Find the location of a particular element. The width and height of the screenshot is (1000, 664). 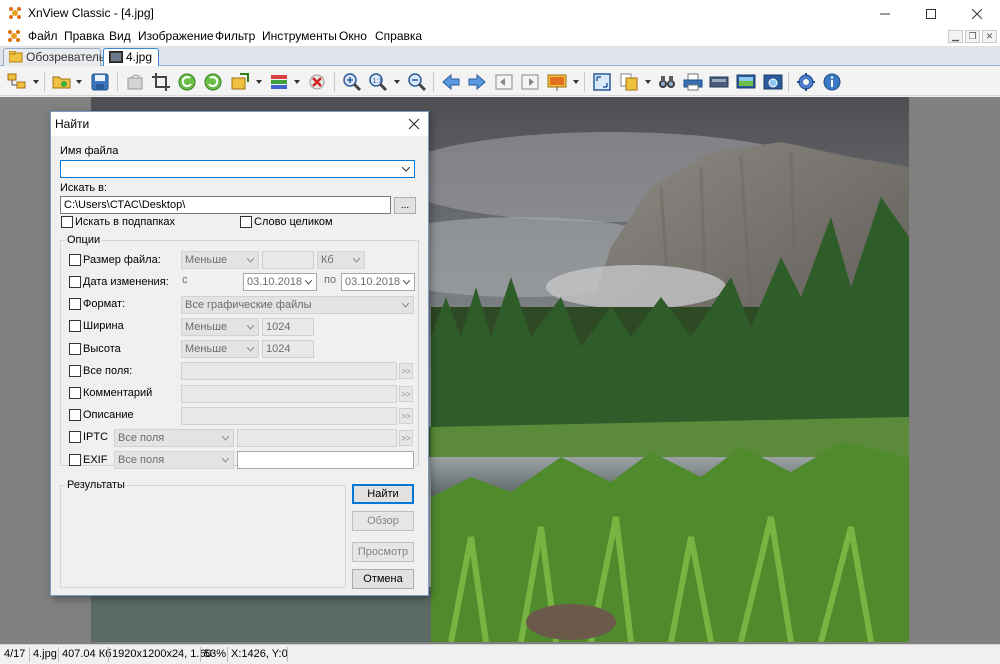

find-button is located at coordinates (667, 82).